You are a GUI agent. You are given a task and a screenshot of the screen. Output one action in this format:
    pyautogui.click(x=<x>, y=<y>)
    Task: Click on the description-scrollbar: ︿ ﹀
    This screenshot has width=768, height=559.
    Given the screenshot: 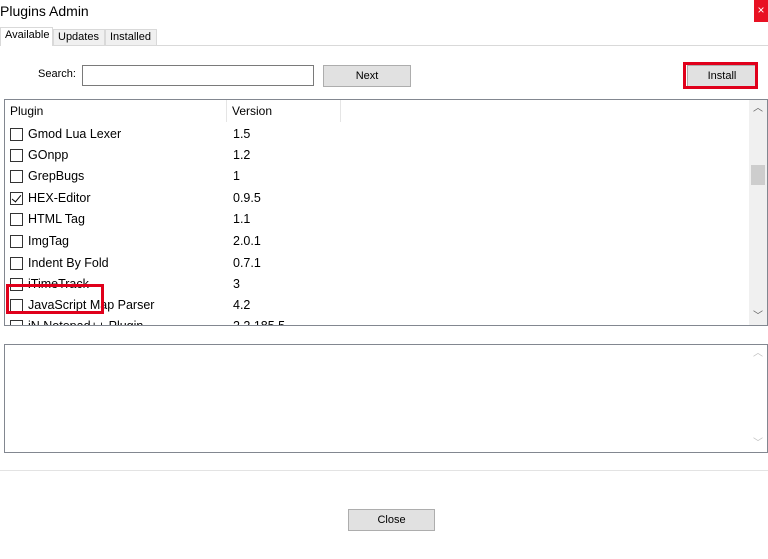 What is the action you would take?
    pyautogui.click(x=758, y=398)
    